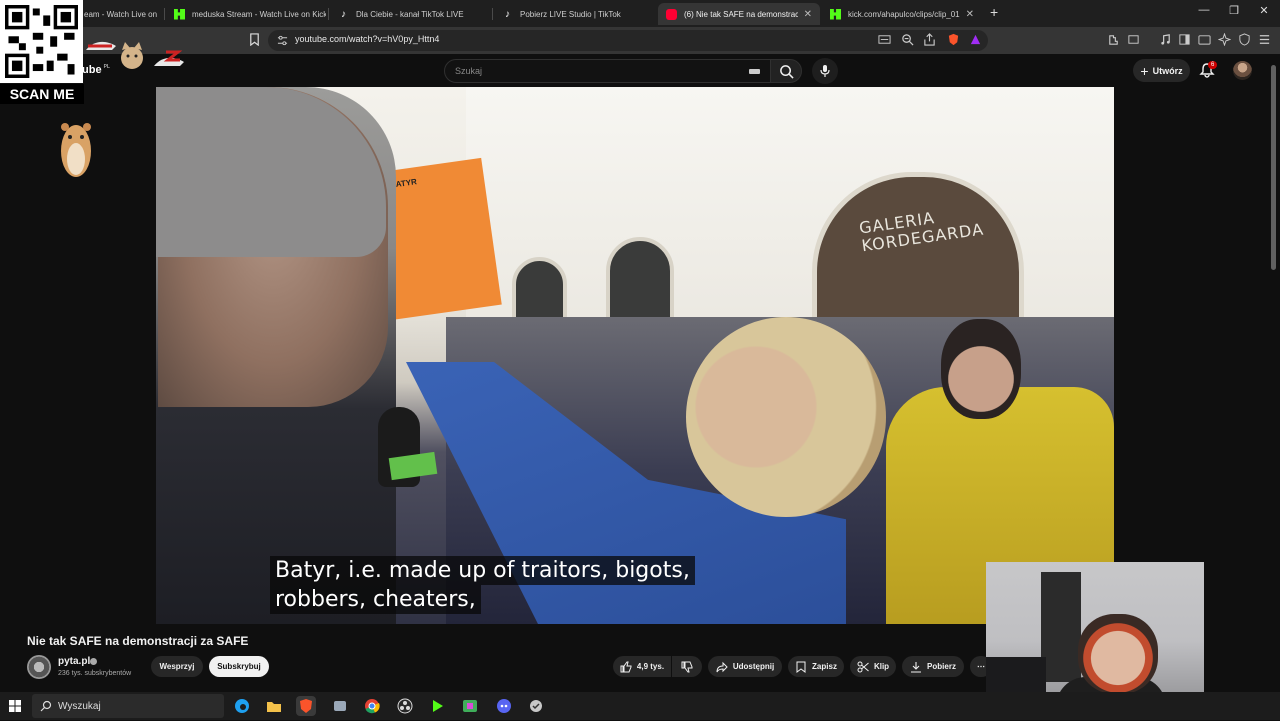  What do you see at coordinates (1118, 654) in the screenshot?
I see `webcam-frame-streamer` at bounding box center [1118, 654].